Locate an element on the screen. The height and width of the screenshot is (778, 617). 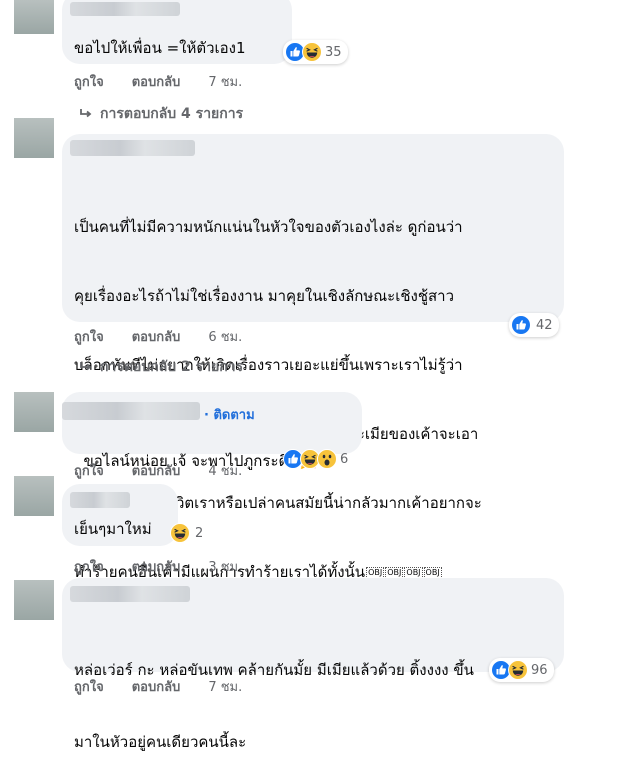
reaction-summary: 6 is located at coordinates (317, 459).